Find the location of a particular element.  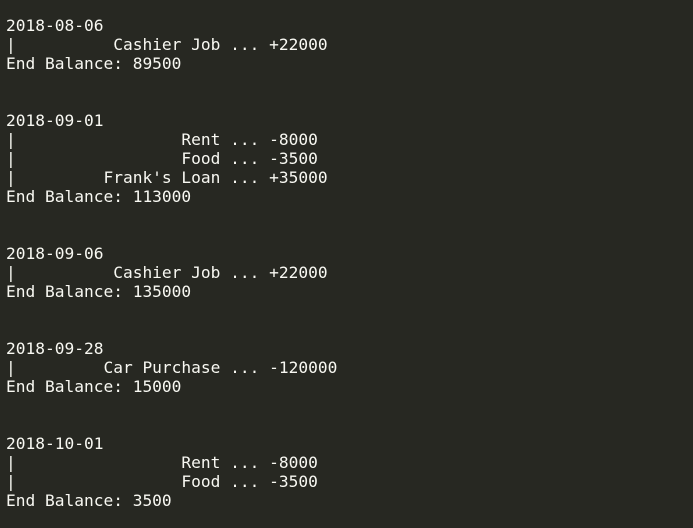

end-balance-line: End Balance: 113000 is located at coordinates (99, 196).